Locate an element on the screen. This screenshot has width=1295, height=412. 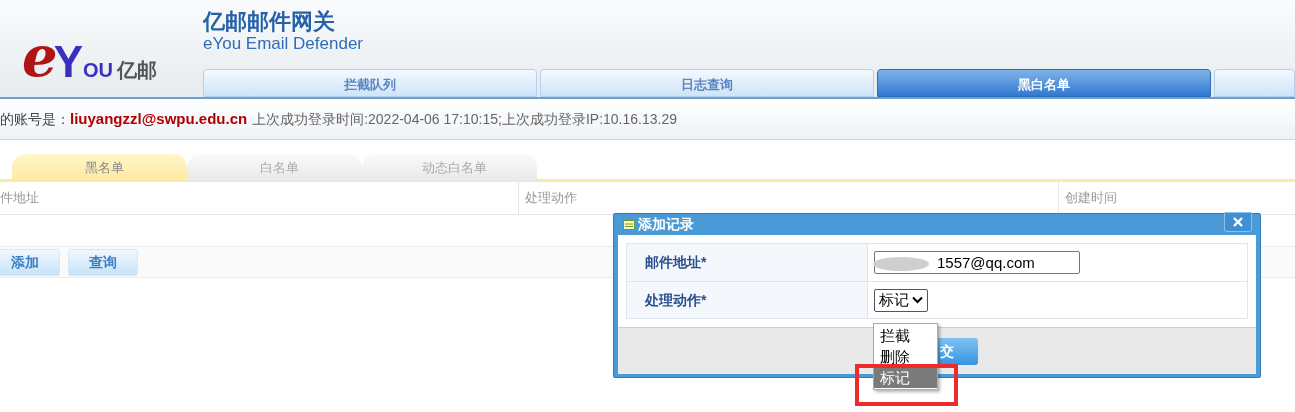
action-button: 查询 is located at coordinates (103, 262).